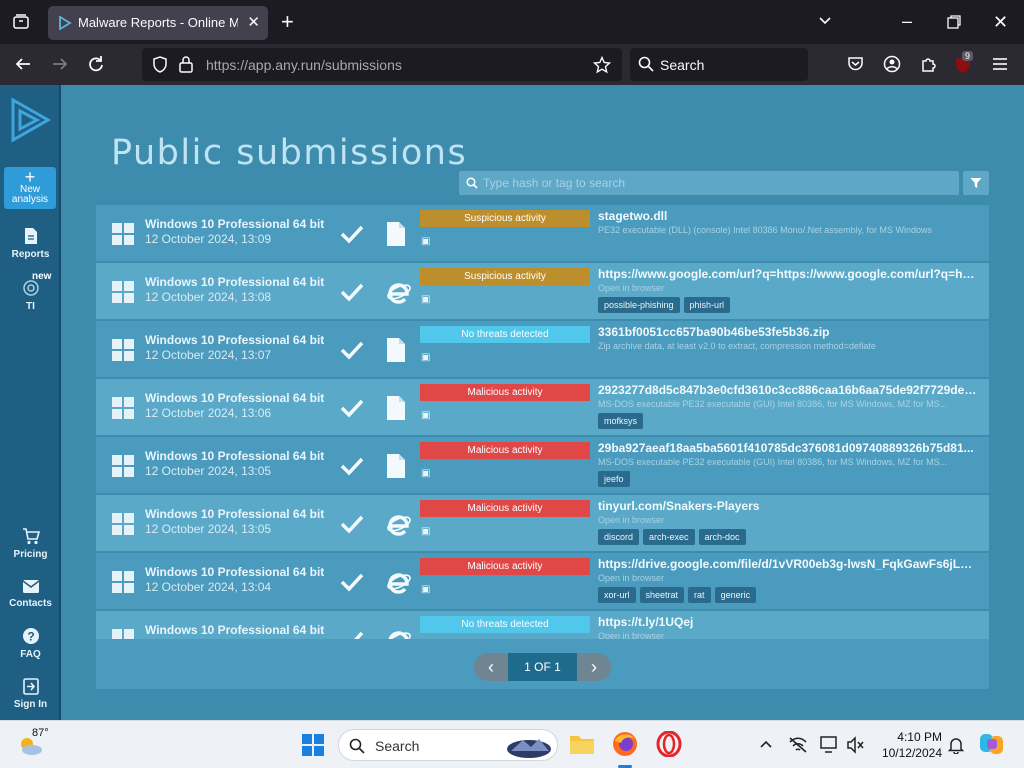 The width and height of the screenshot is (1024, 768). What do you see at coordinates (30, 544) in the screenshot?
I see `sidebar-item-pricing: Pricing` at bounding box center [30, 544].